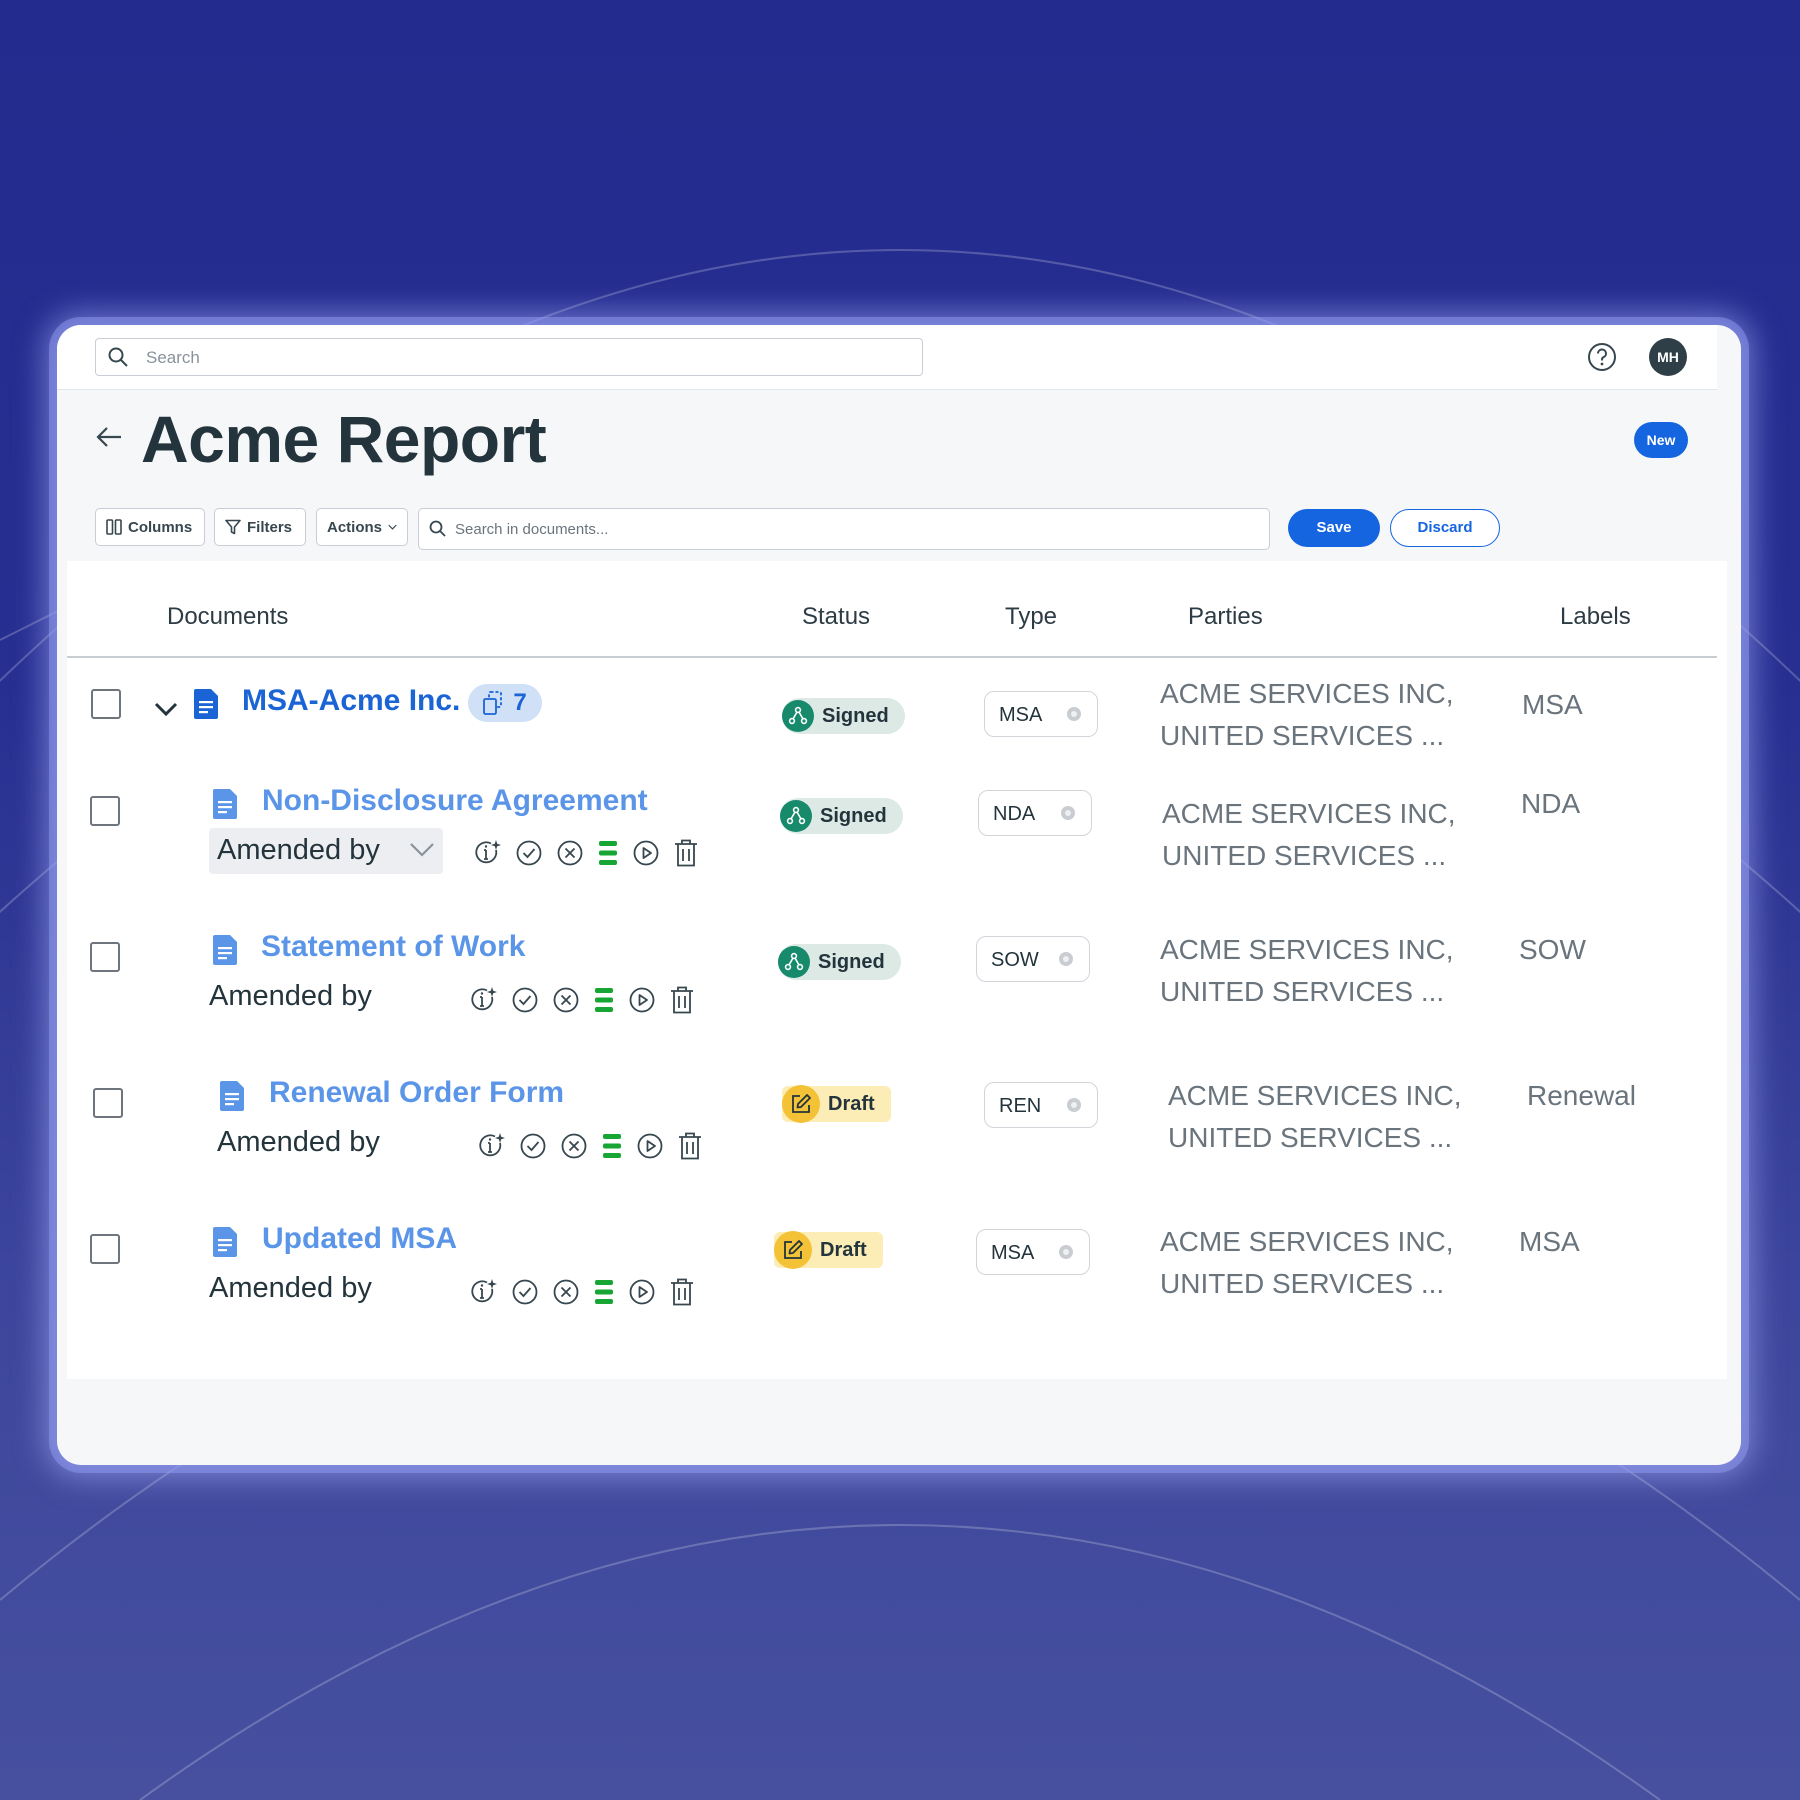  I want to click on columns-icon, so click(114, 527).